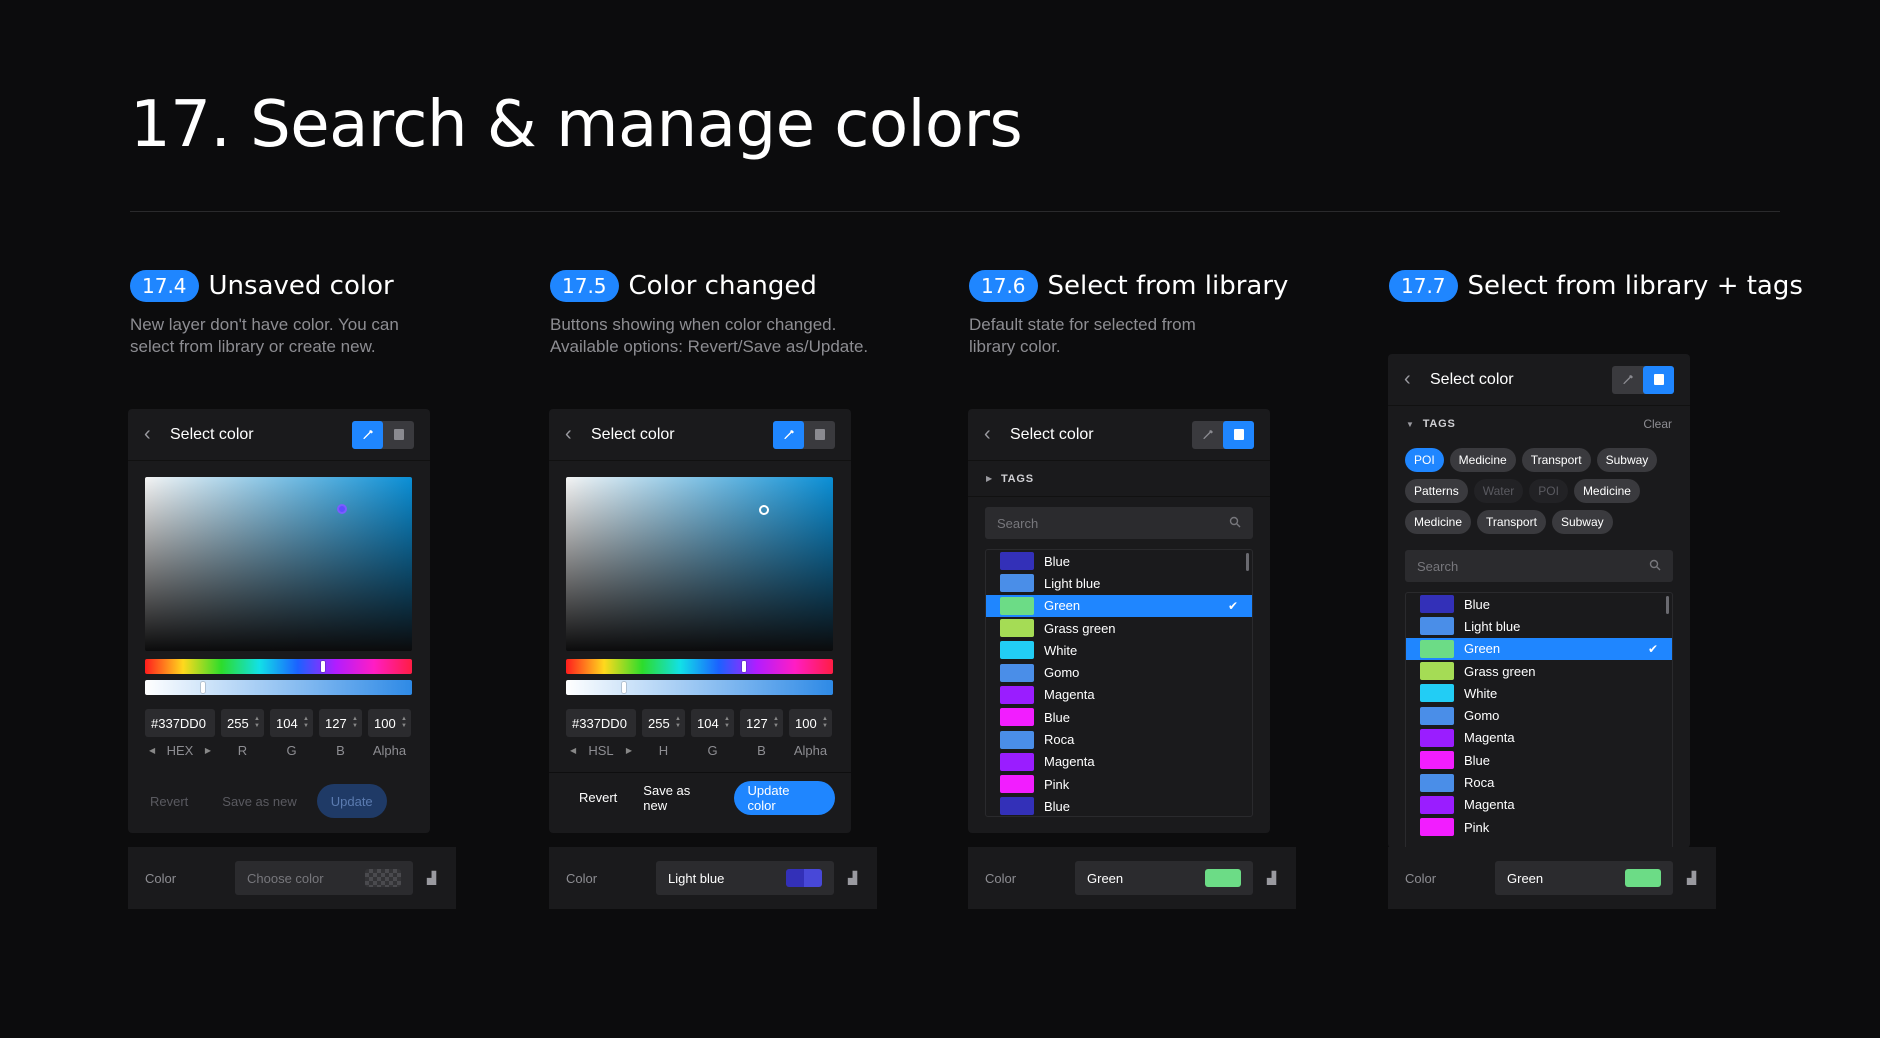 The width and height of the screenshot is (1880, 1038). Describe the element at coordinates (180, 750) in the screenshot. I see `mode-switcher: ◀ HEX ▶` at that location.